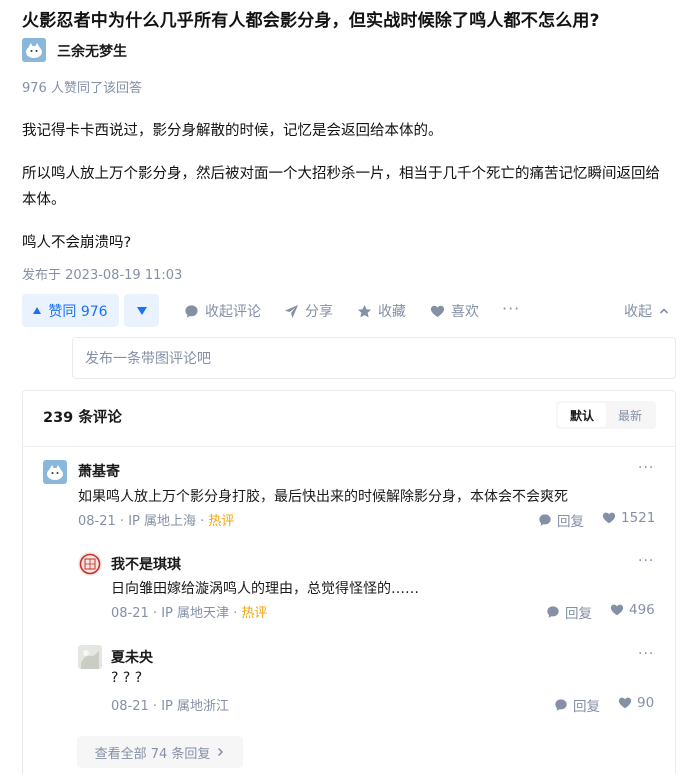  I want to click on like-label: 喜欢, so click(465, 312).